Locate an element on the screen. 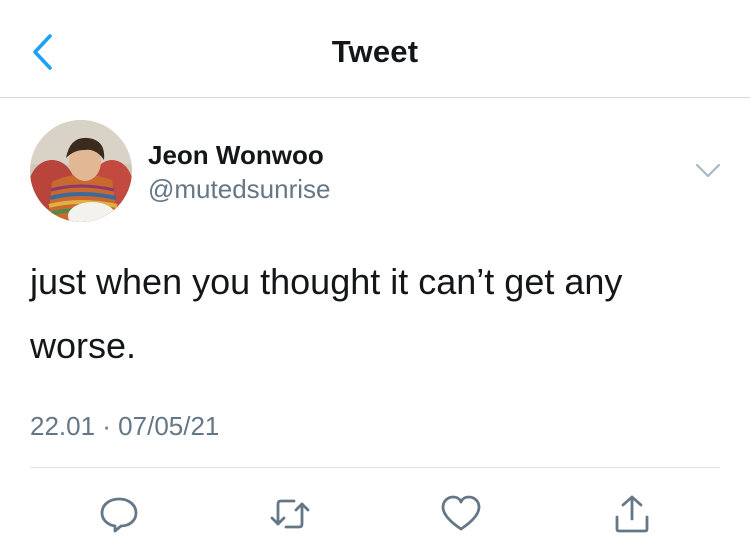 Image resolution: width=750 pixels, height=554 pixels. share-button is located at coordinates (632, 514).